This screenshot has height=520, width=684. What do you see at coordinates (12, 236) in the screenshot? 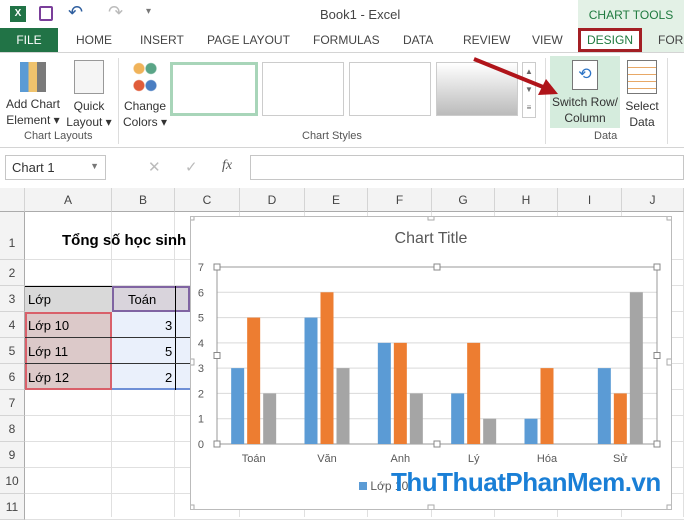
I see `row-header: 1` at bounding box center [12, 236].